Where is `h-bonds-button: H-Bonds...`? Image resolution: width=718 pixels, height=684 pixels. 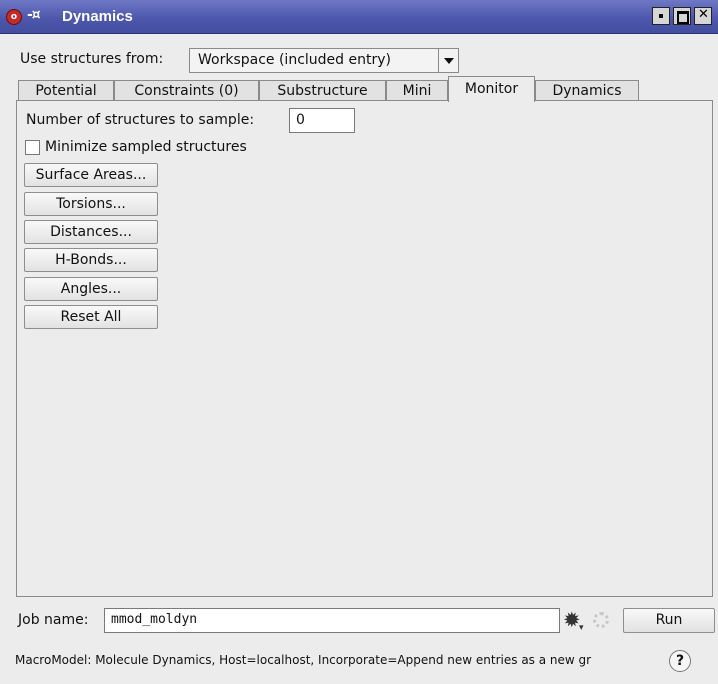
h-bonds-button: H-Bonds... is located at coordinates (91, 260).